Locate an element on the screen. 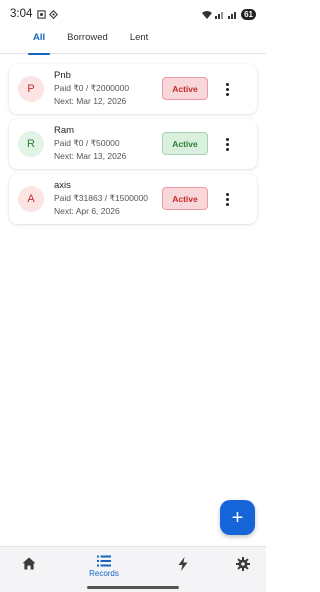 The width and height of the screenshot is (320, 592). record-next-date: Next: Mar 13, 2026 is located at coordinates (90, 156).